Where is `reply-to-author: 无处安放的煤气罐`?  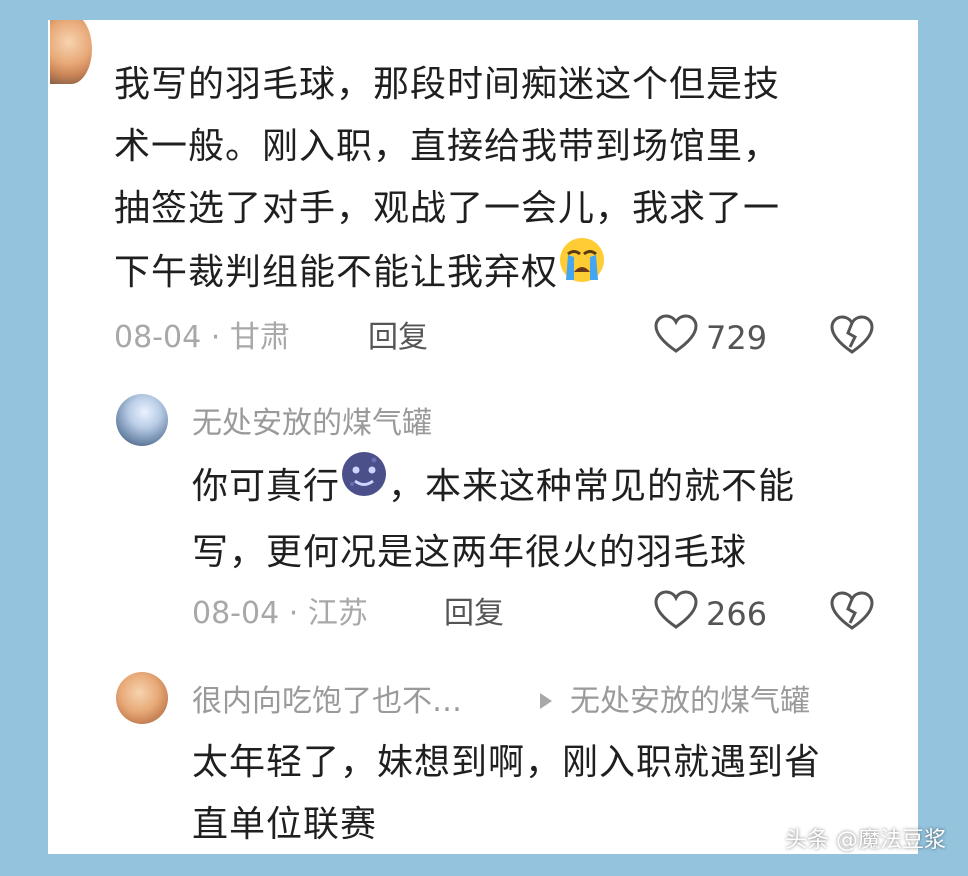
reply-to-author: 无处安放的煤气罐 is located at coordinates (690, 702).